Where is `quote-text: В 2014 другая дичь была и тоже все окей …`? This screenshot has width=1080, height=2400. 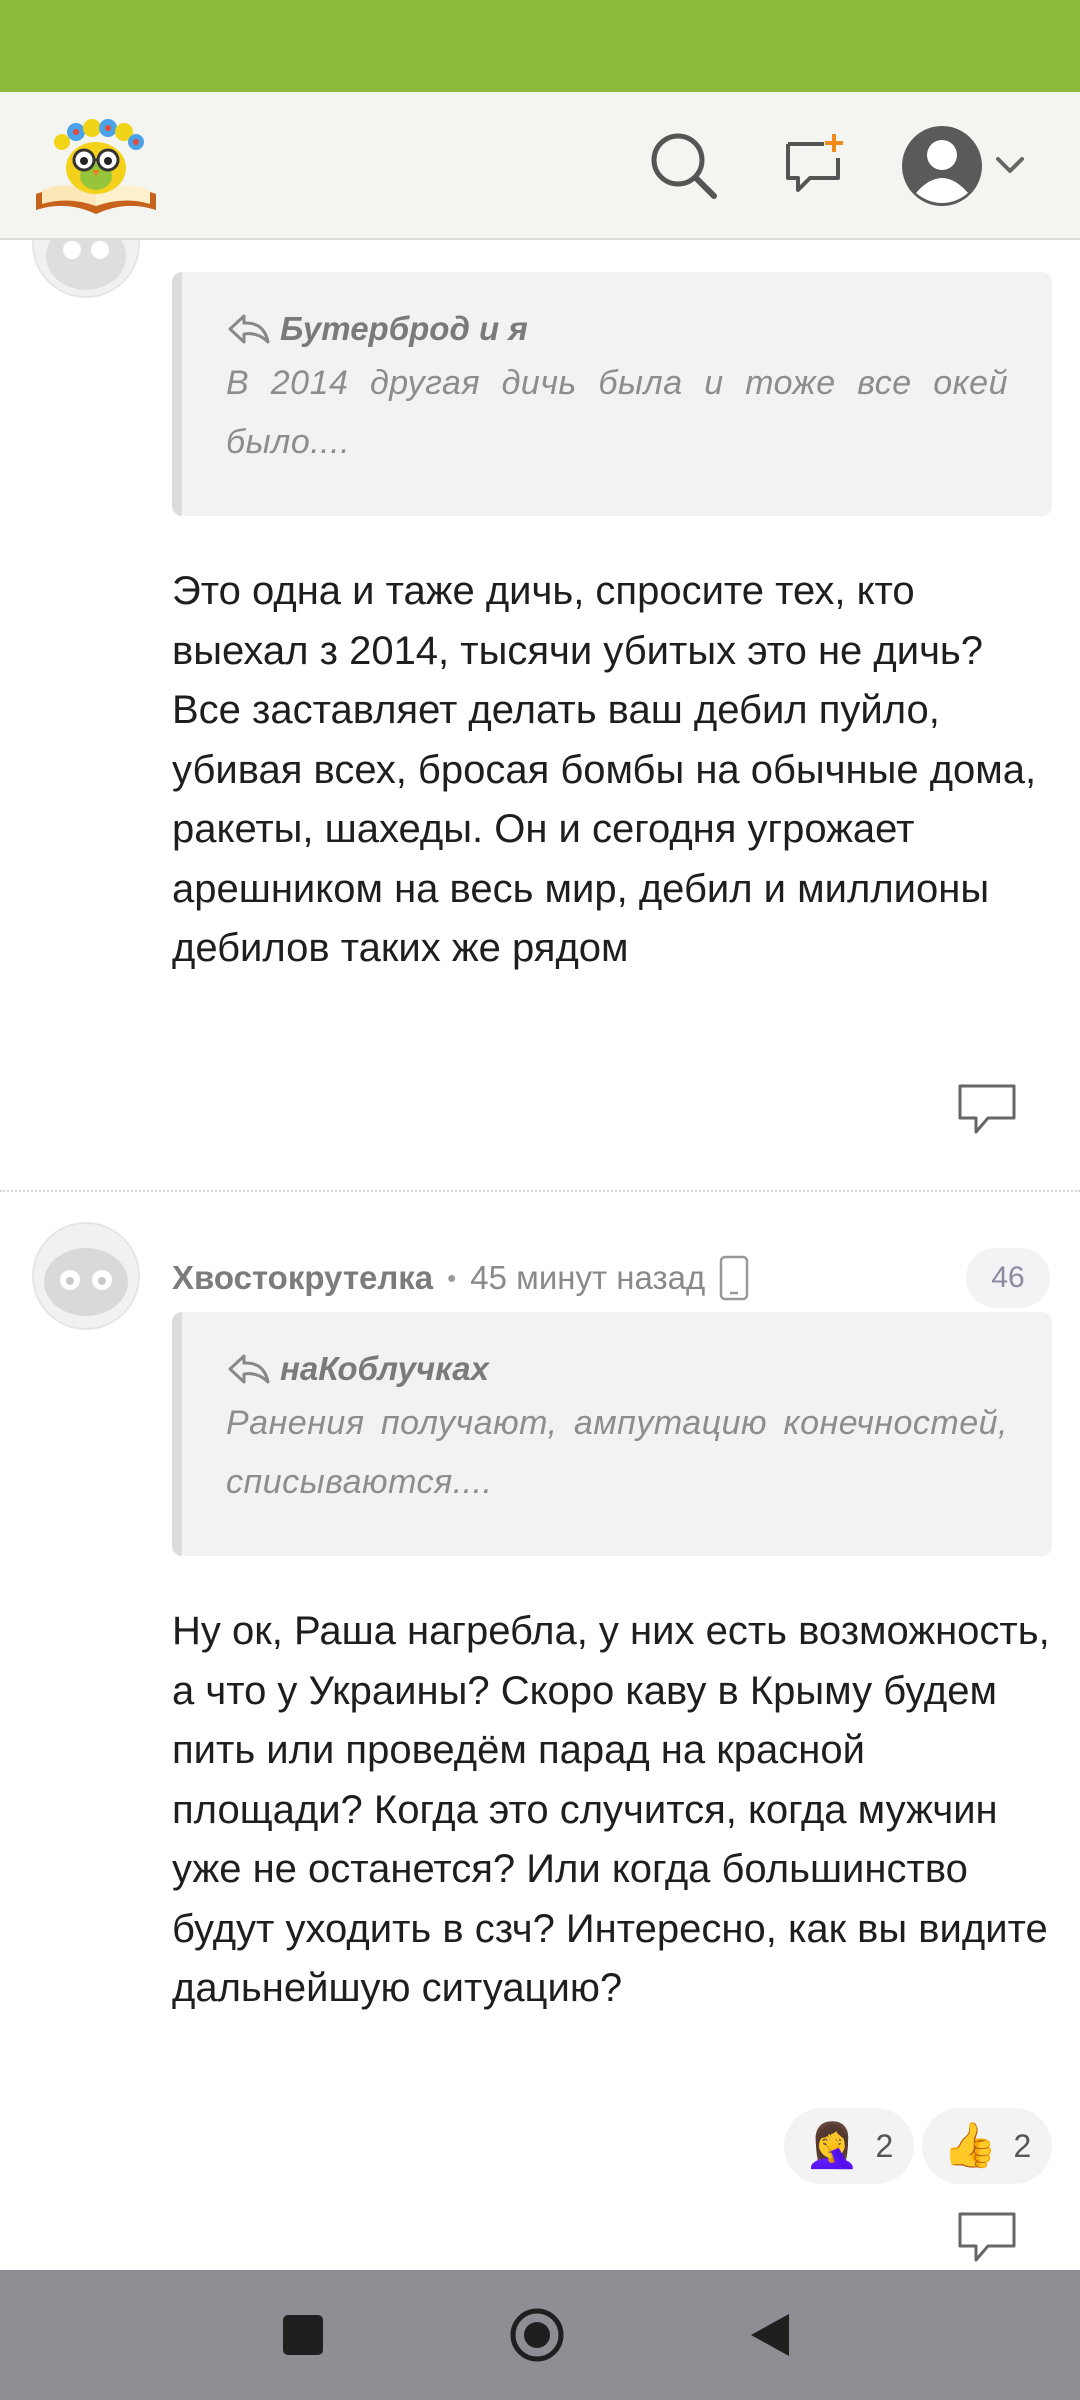
quote-text: В 2014 другая дичь была и тоже все окей … is located at coordinates (617, 412).